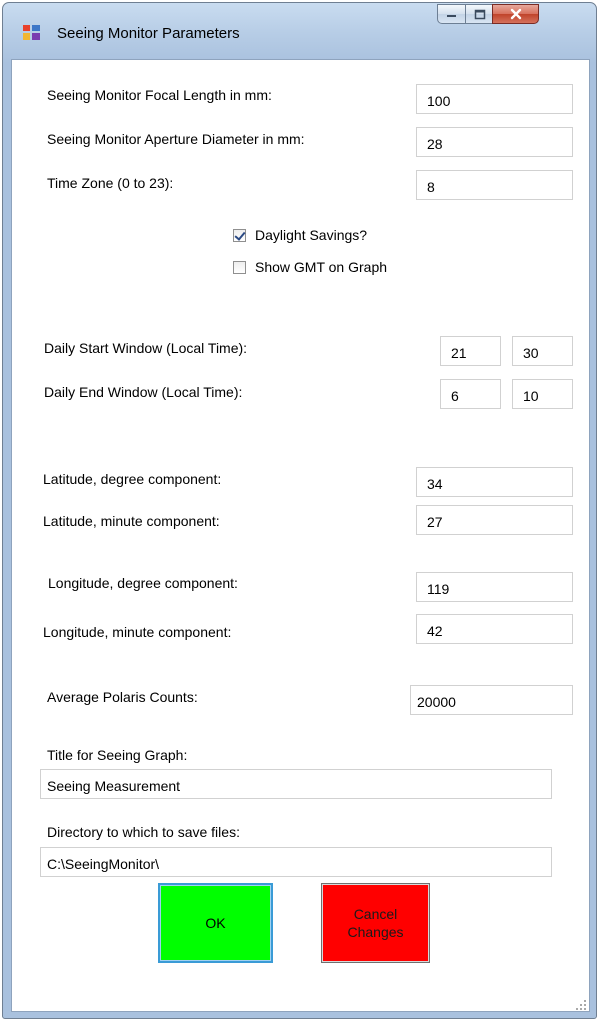 Image resolution: width=600 pixels, height=1022 pixels. I want to click on start-hour-input: 21, so click(470, 351).